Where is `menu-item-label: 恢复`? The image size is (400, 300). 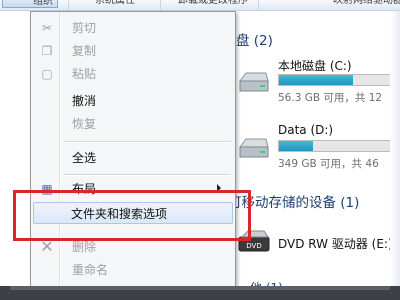
menu-item-label: 恢复 is located at coordinates (84, 124).